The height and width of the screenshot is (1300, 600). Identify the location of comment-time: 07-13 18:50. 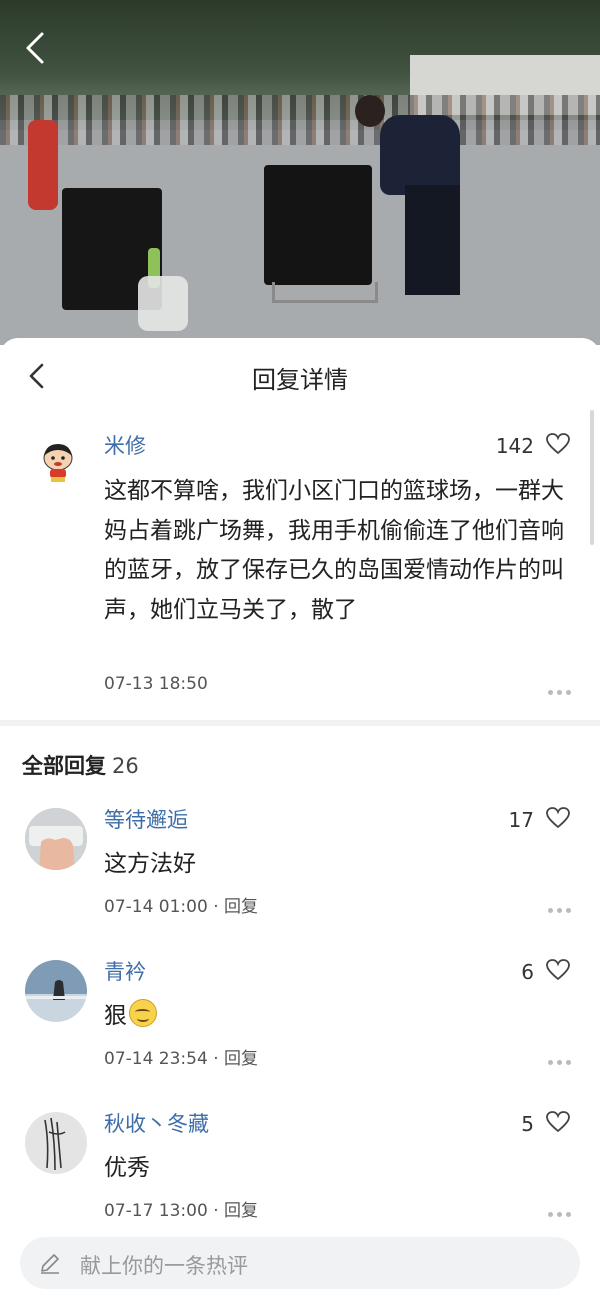
(156, 684).